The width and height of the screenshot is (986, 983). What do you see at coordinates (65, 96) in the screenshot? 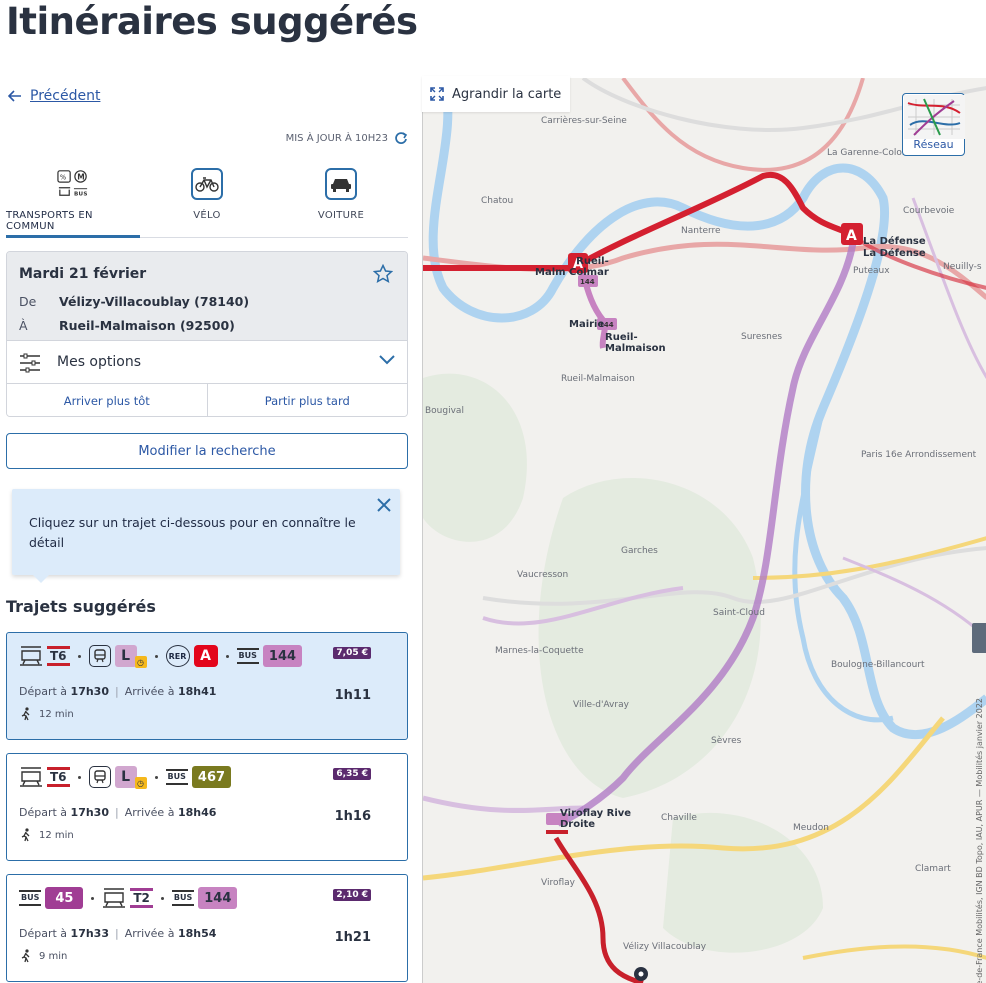
I see `back-link-label: Précédent` at bounding box center [65, 96].